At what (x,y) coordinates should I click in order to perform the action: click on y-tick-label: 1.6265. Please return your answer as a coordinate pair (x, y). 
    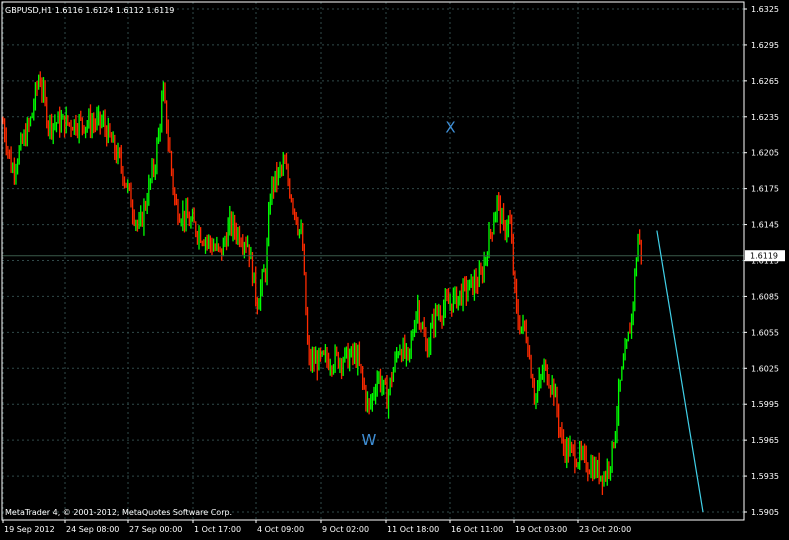
    Looking at the image, I should click on (765, 81).